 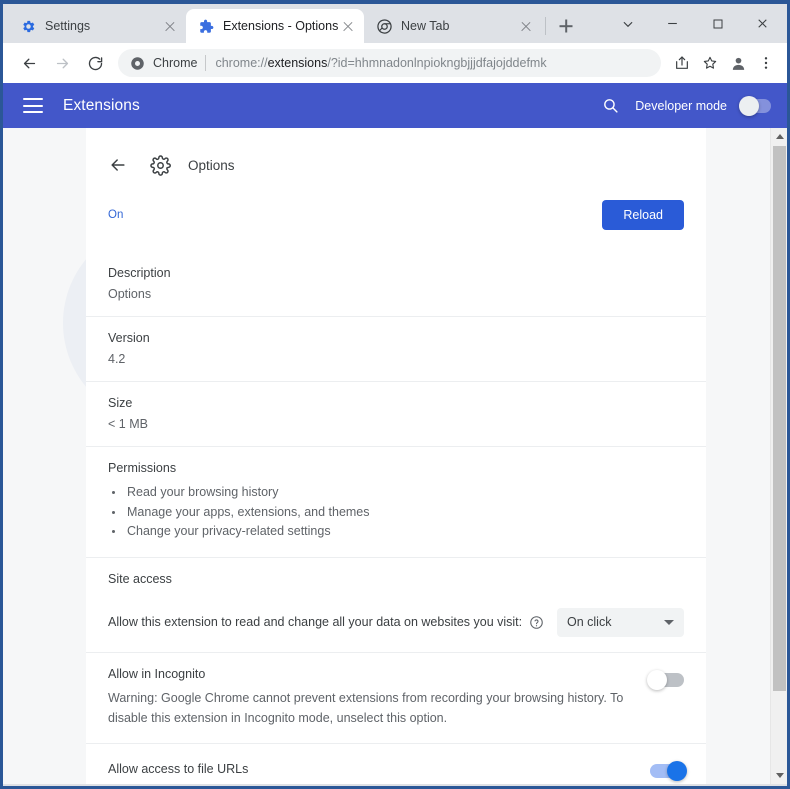 What do you see at coordinates (95, 63) in the screenshot?
I see `reload-page-button` at bounding box center [95, 63].